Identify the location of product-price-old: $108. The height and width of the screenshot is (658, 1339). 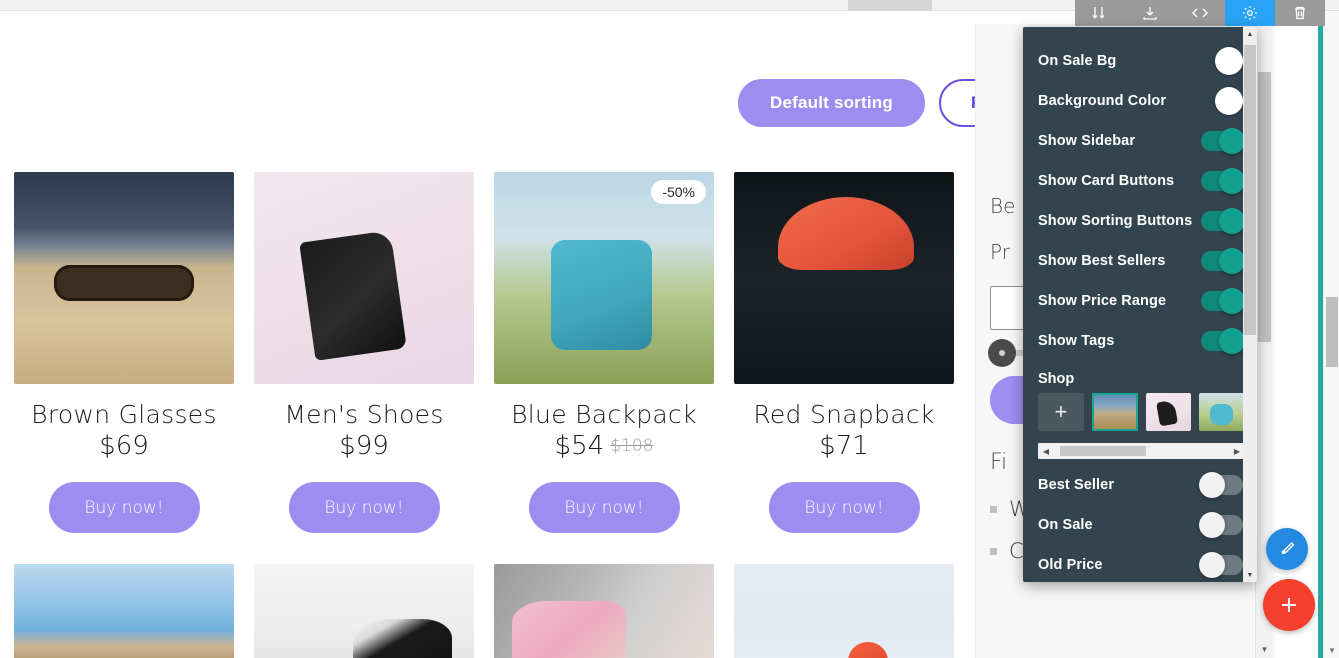
(632, 446).